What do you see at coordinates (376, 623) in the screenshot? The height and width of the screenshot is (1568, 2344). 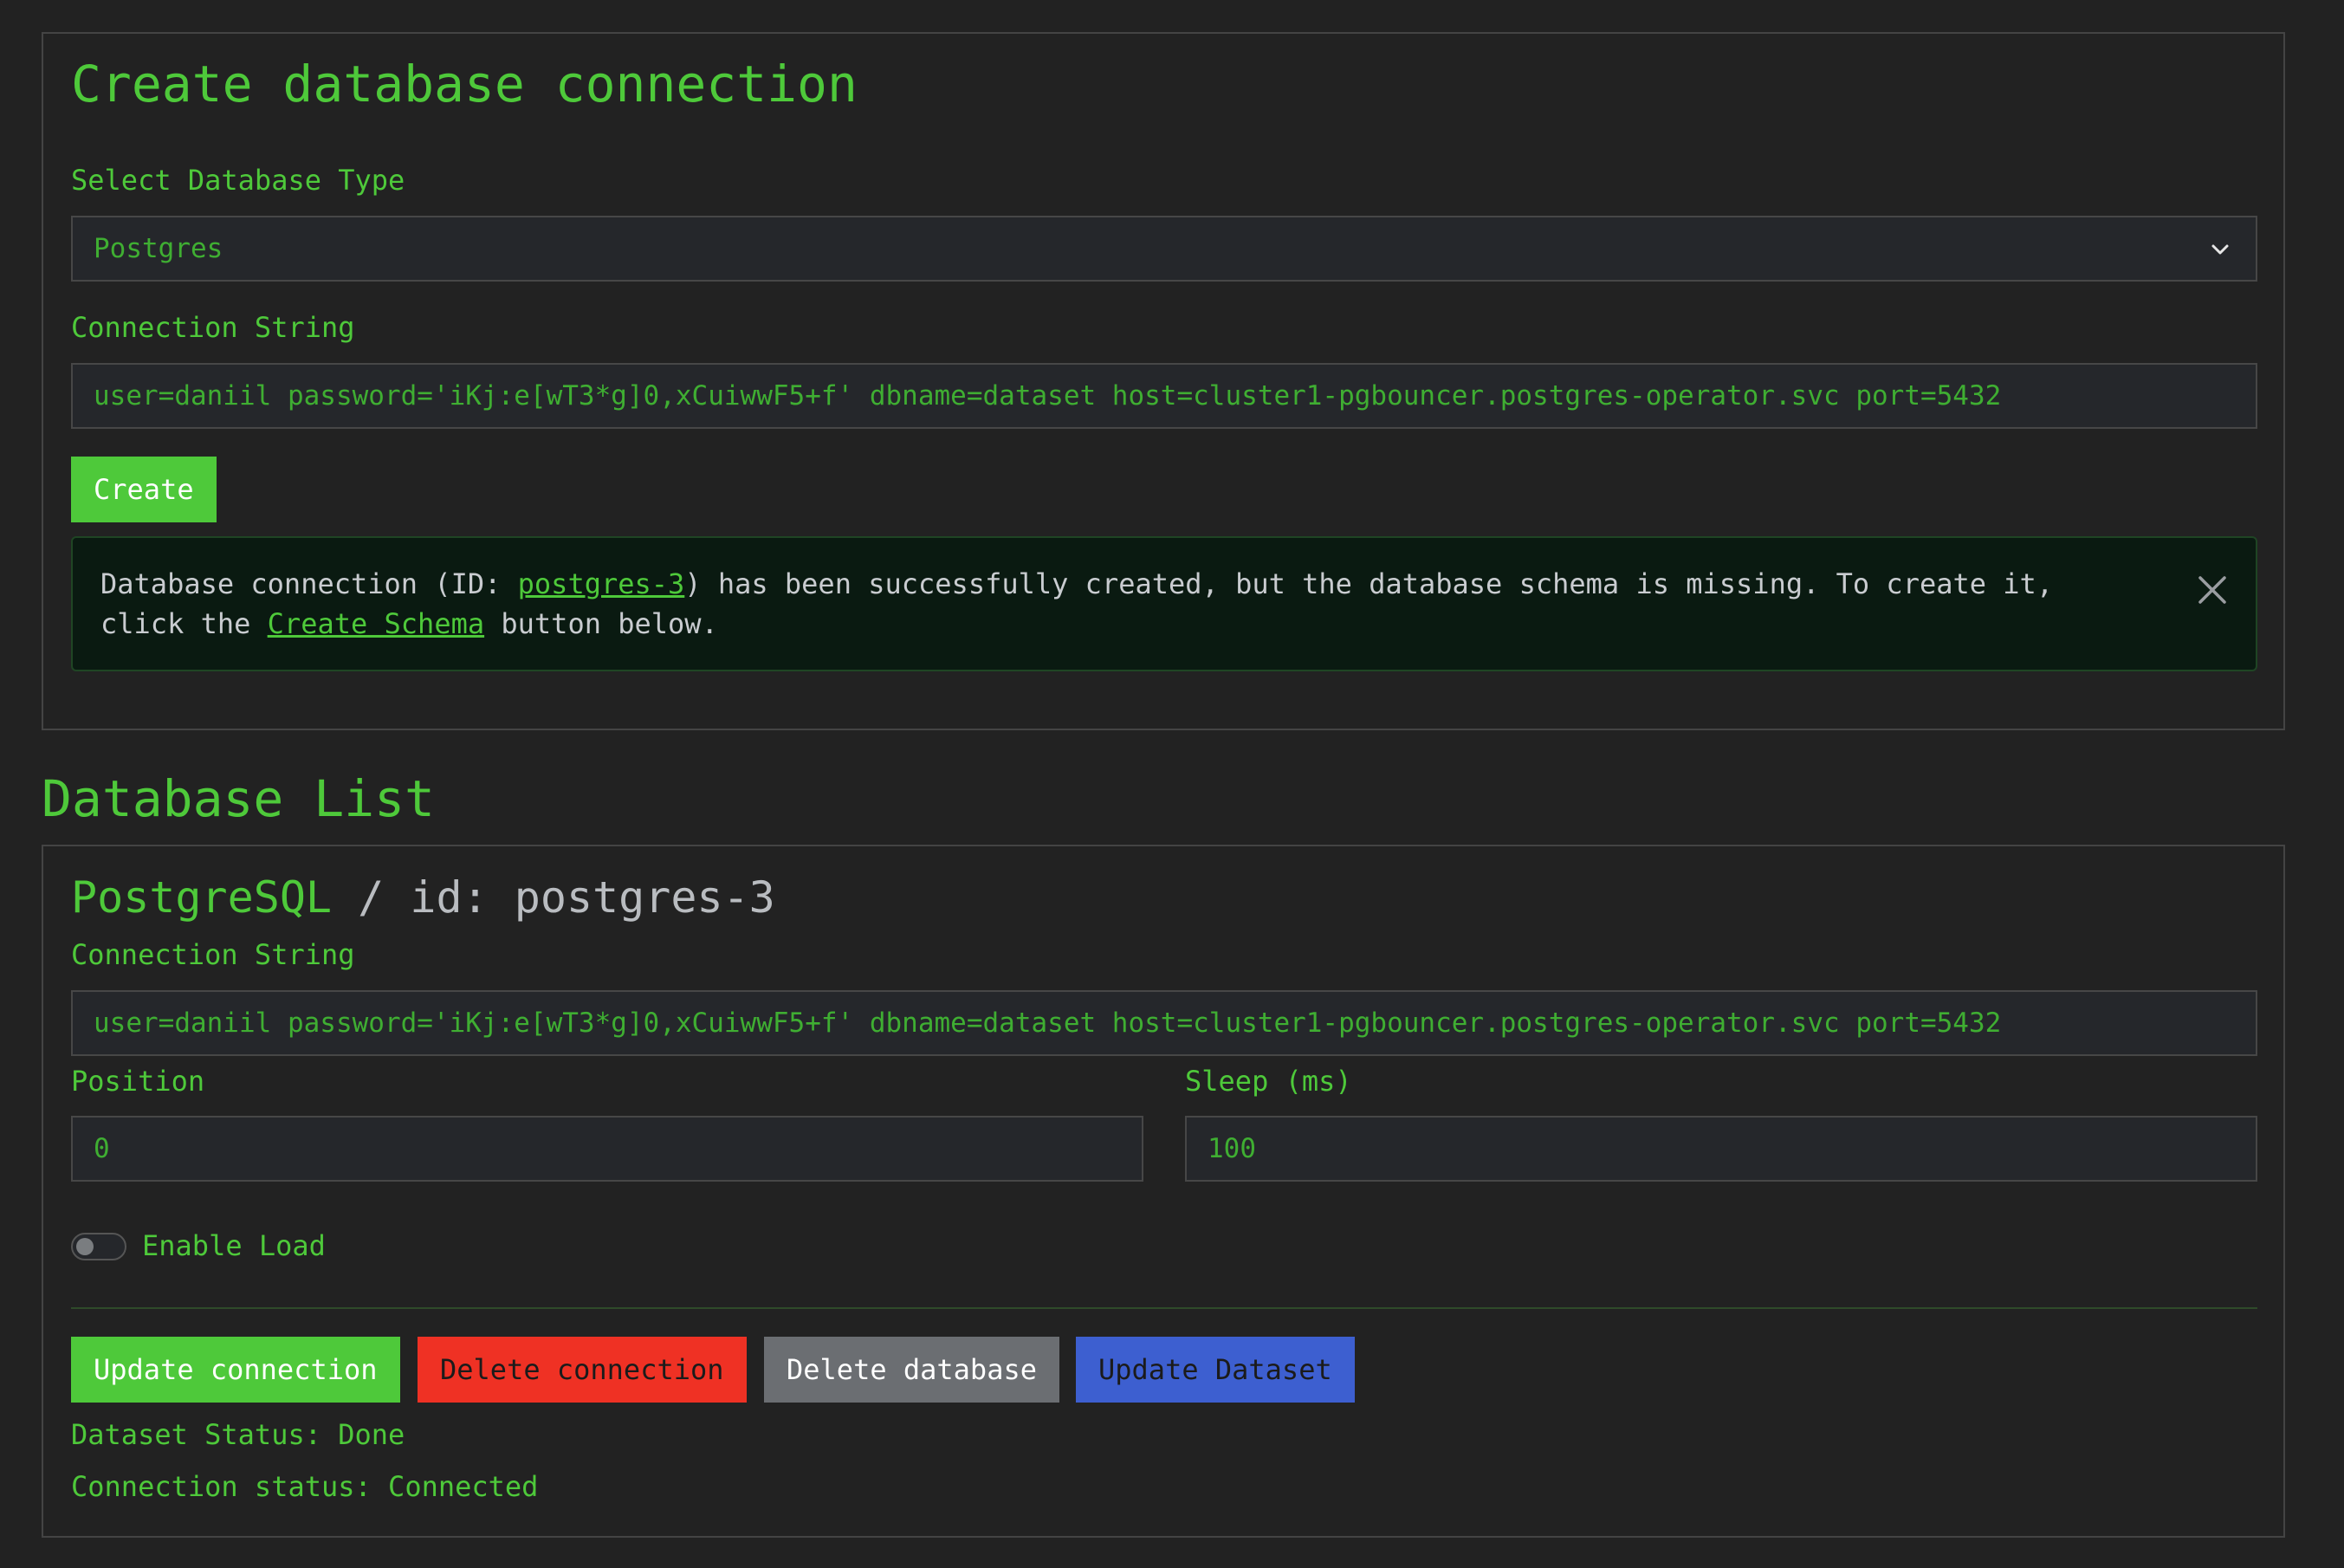 I see `create-schema-link: Create Schema` at bounding box center [376, 623].